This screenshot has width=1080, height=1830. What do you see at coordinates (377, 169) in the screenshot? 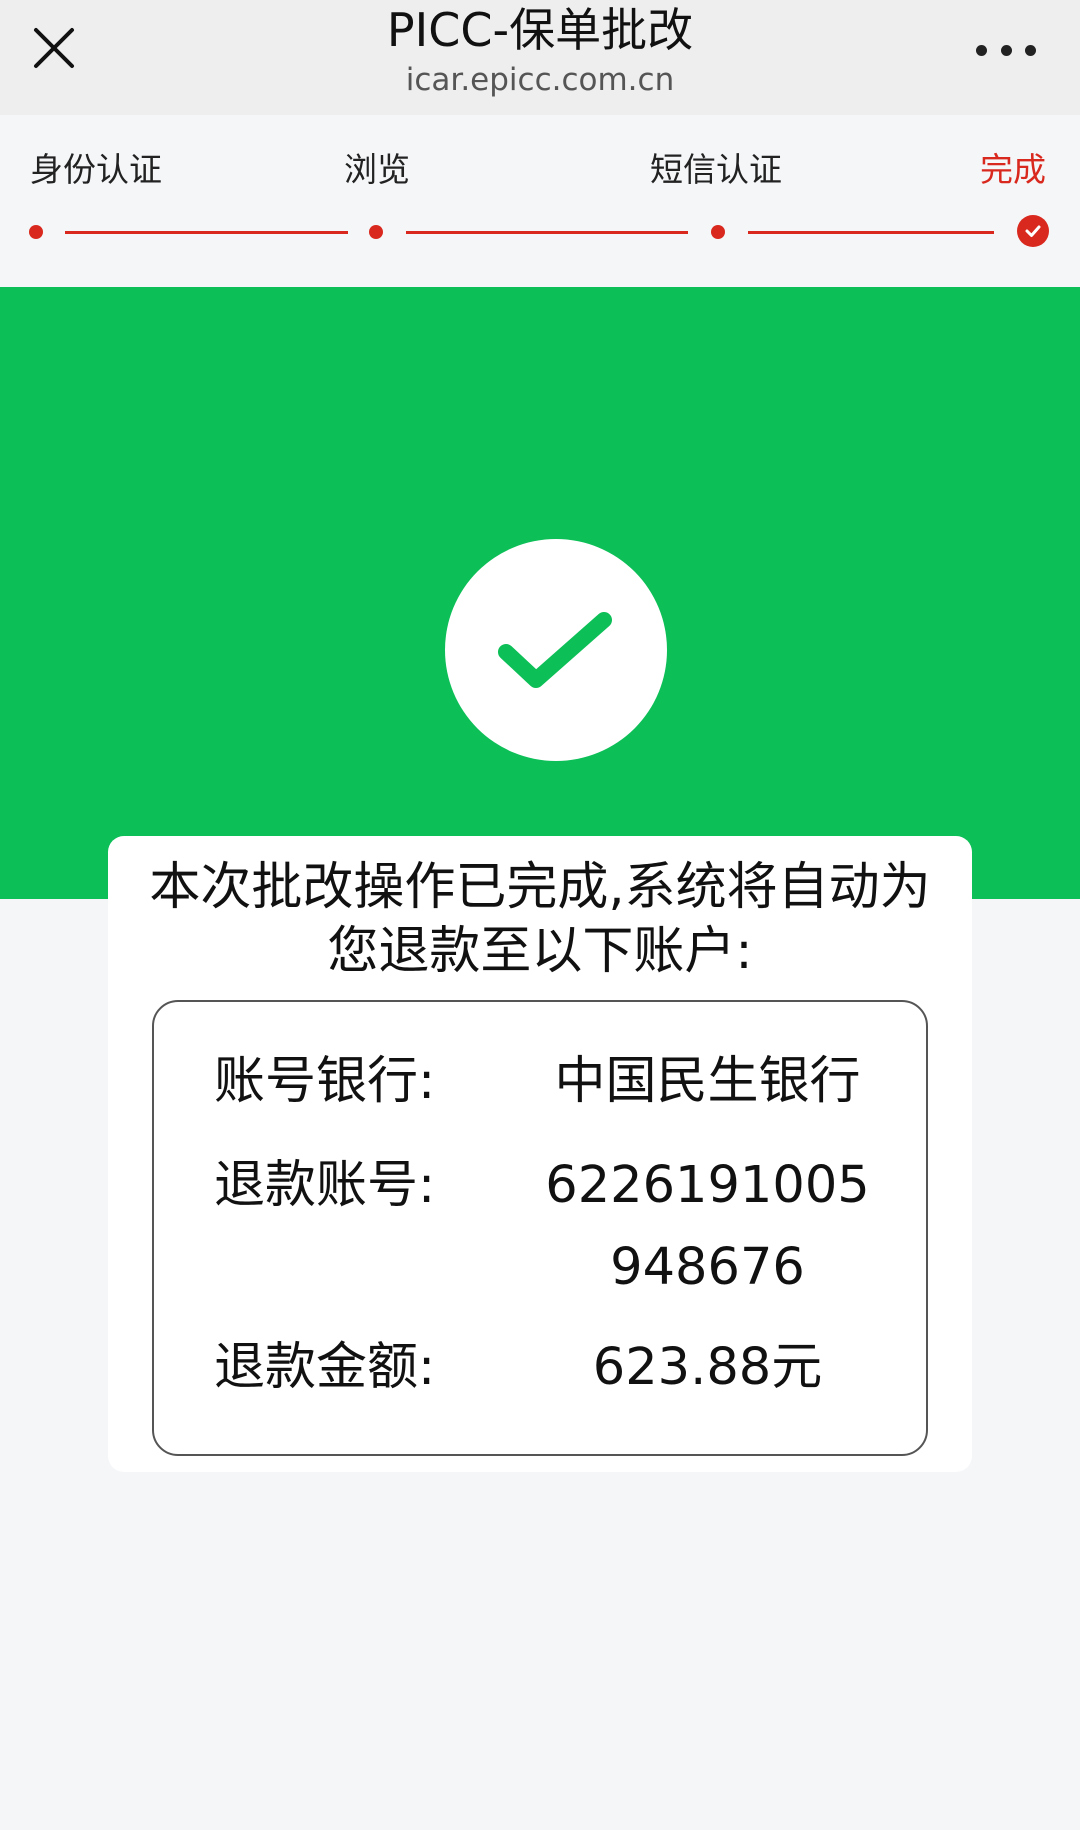
I see `step-label-browse: 浏览` at bounding box center [377, 169].